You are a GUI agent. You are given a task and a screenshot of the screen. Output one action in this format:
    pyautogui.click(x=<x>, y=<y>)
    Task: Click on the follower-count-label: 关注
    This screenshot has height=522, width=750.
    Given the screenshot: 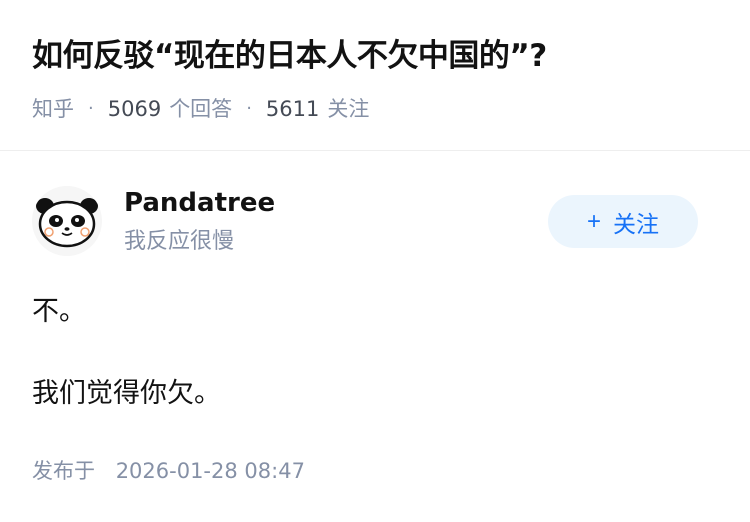 What is the action you would take?
    pyautogui.click(x=348, y=109)
    